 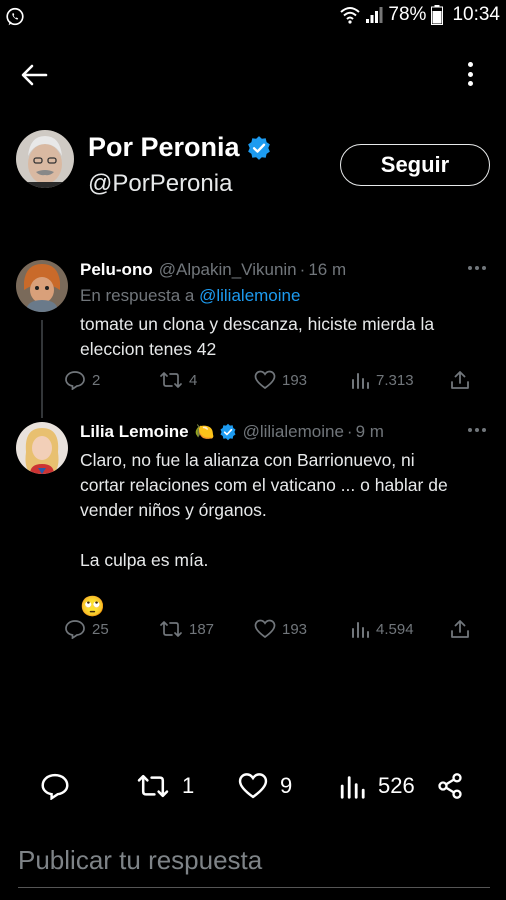 I want to click on whatsapp-icon, so click(x=15, y=16).